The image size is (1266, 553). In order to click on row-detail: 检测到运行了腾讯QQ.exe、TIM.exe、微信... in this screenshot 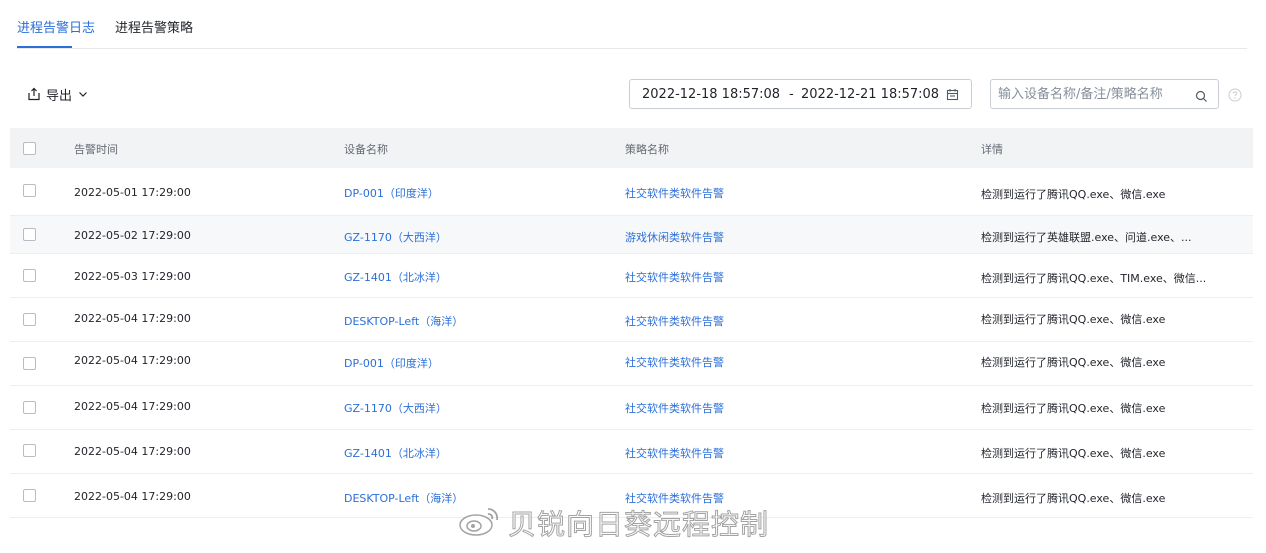, I will do `click(1094, 278)`.